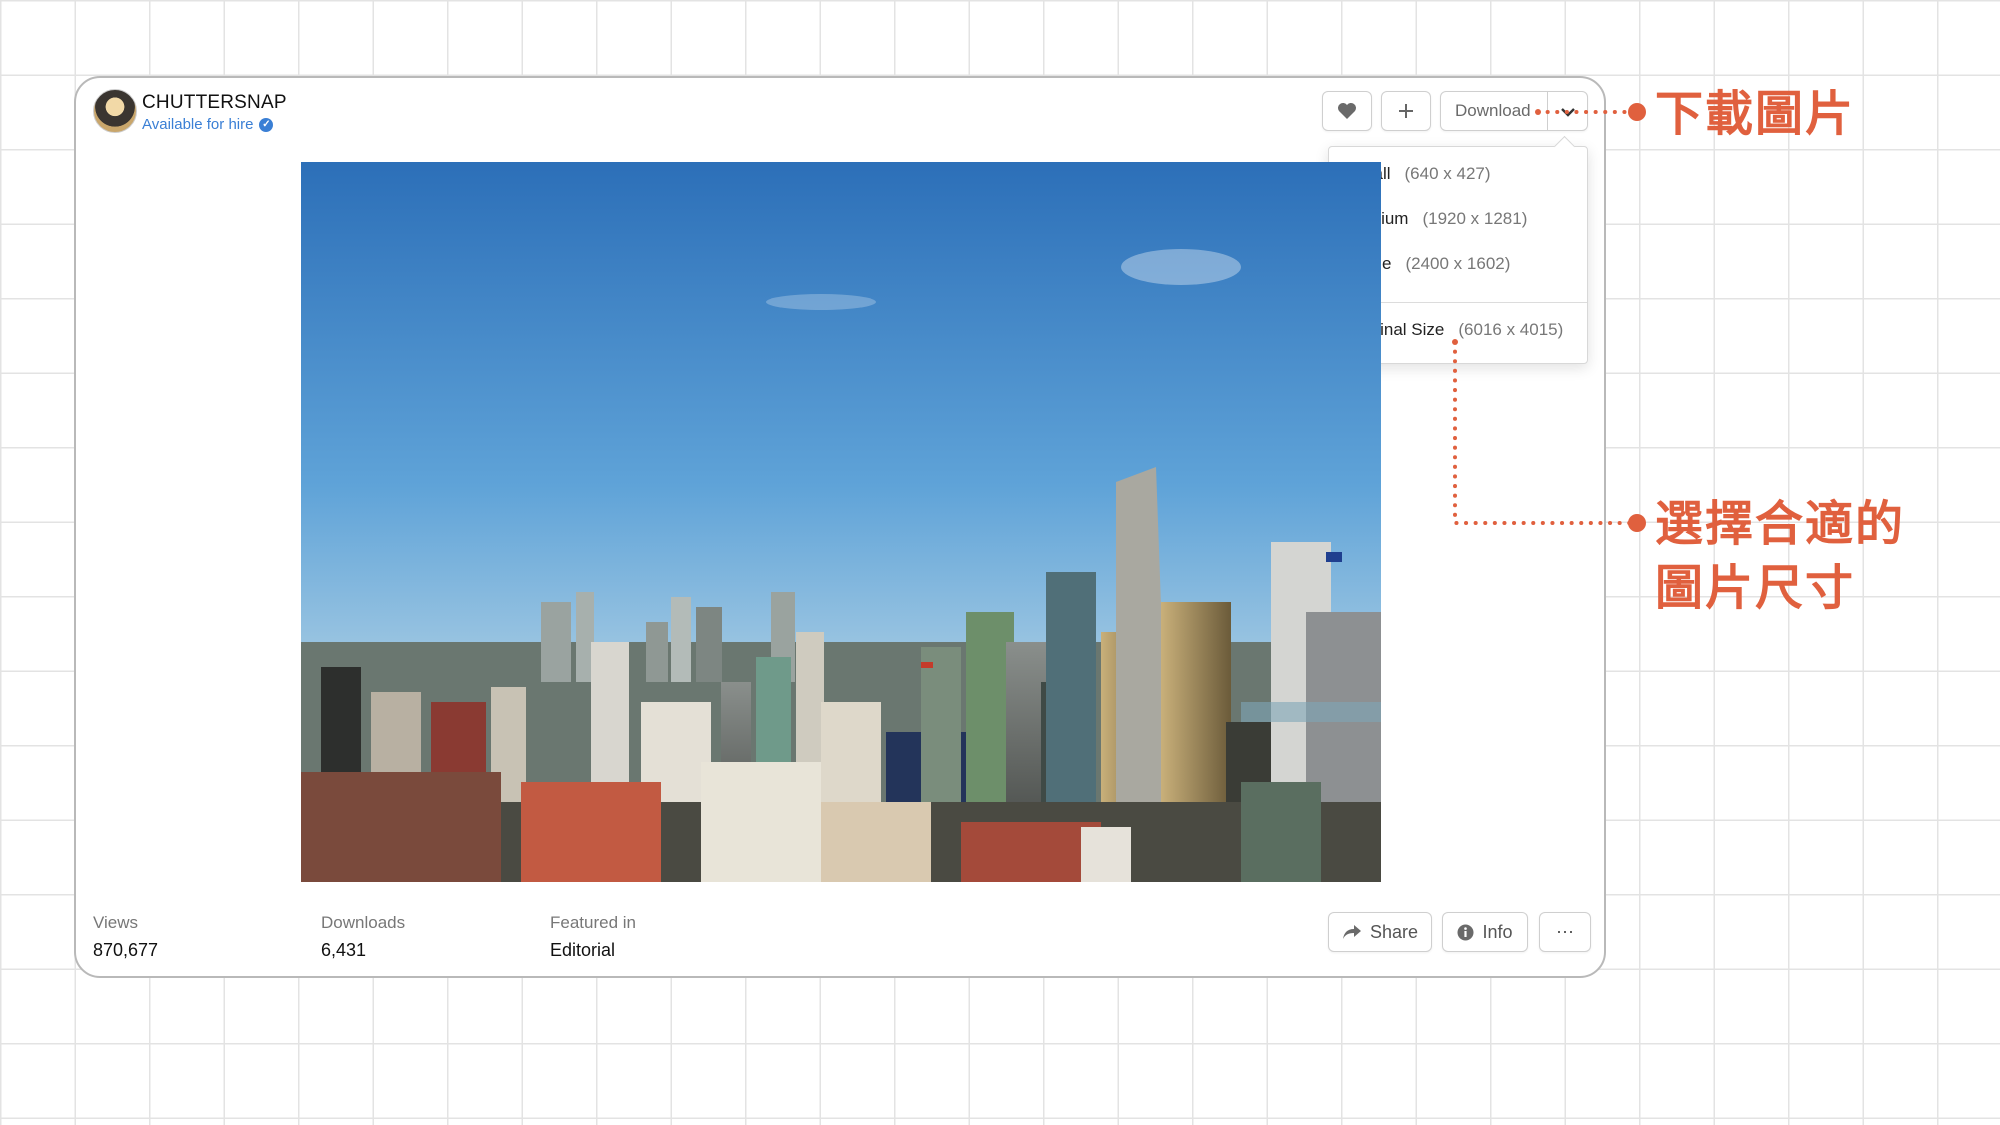  Describe the element at coordinates (1780, 524) in the screenshot. I see `size-annotation-line1: 選擇合適的` at that location.